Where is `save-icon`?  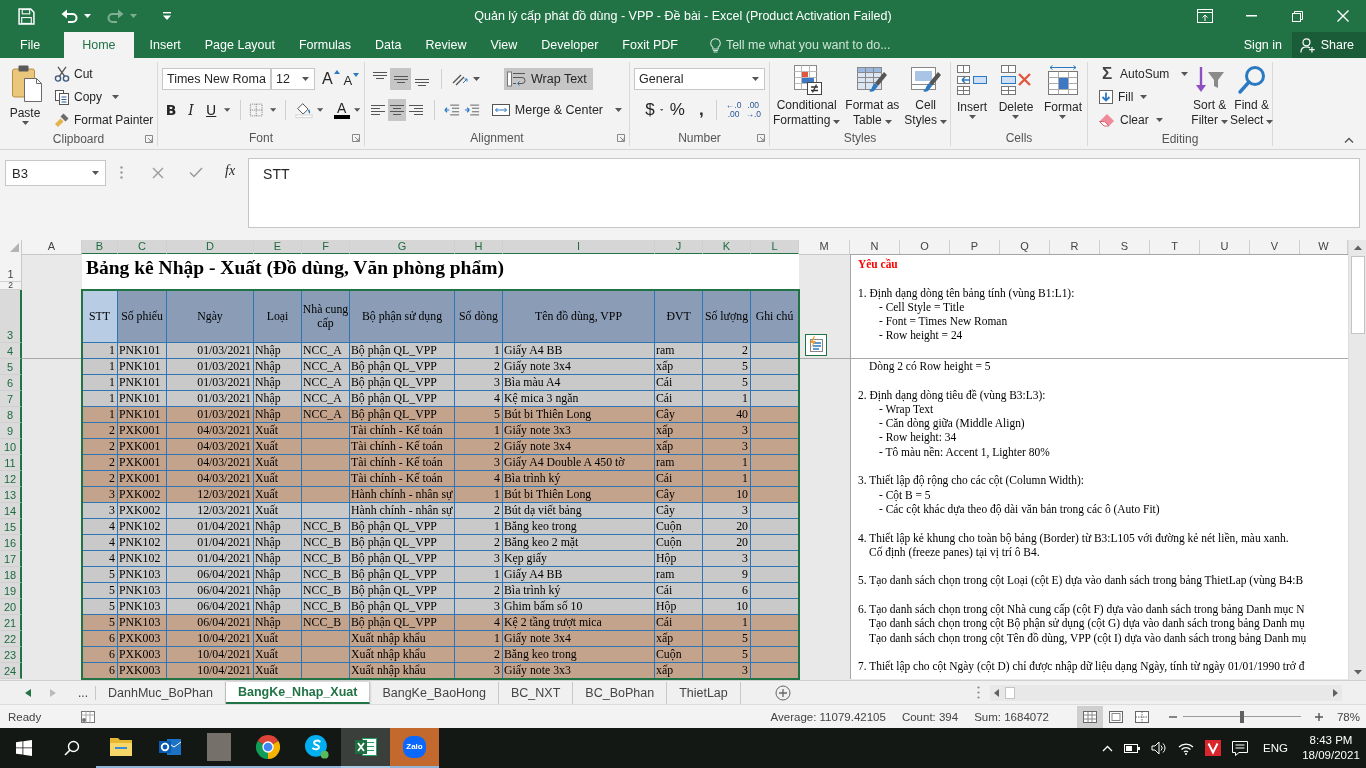
save-icon is located at coordinates (26, 16).